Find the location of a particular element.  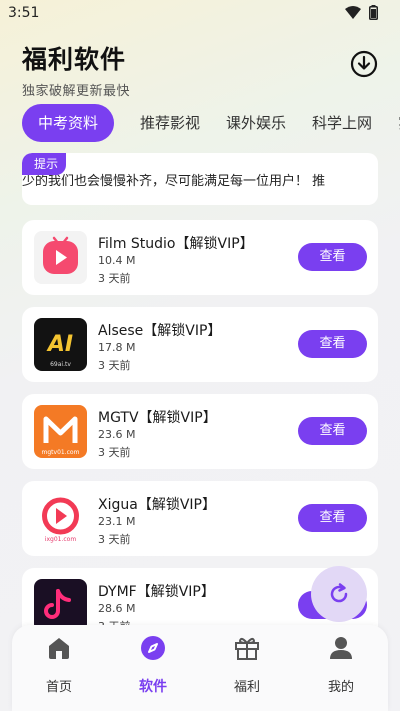

gift-icon is located at coordinates (247, 648).